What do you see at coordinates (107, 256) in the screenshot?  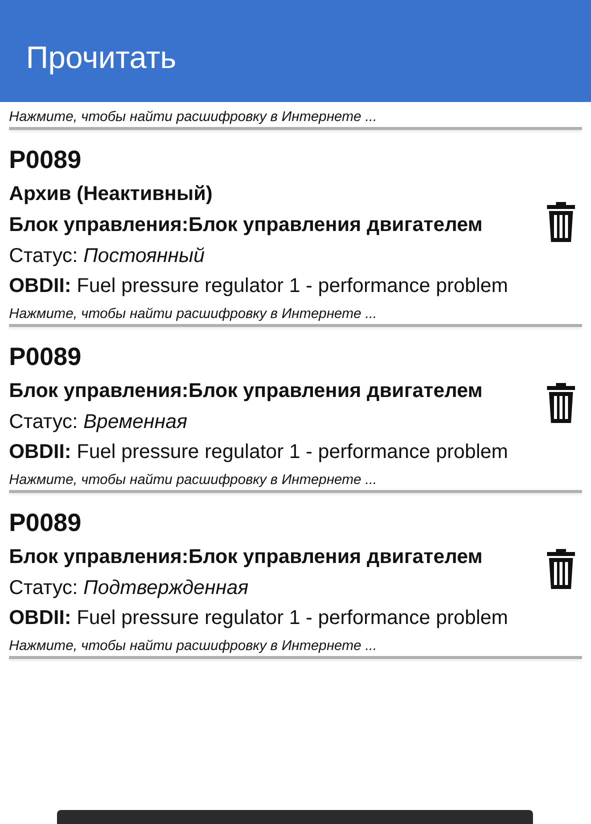 I see `status-label: Статус: Постоянный` at bounding box center [107, 256].